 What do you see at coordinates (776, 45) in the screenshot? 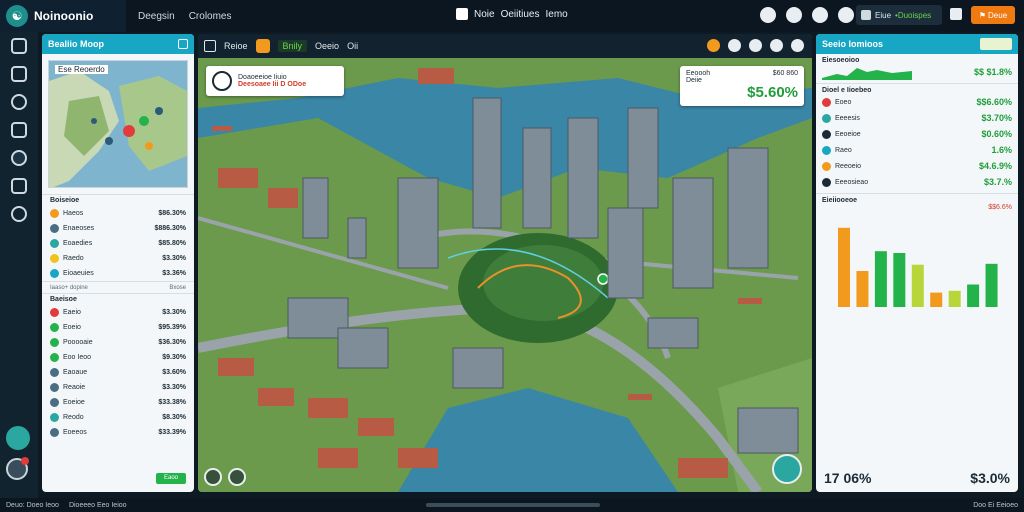
I see `map-settings-icon` at bounding box center [776, 45].